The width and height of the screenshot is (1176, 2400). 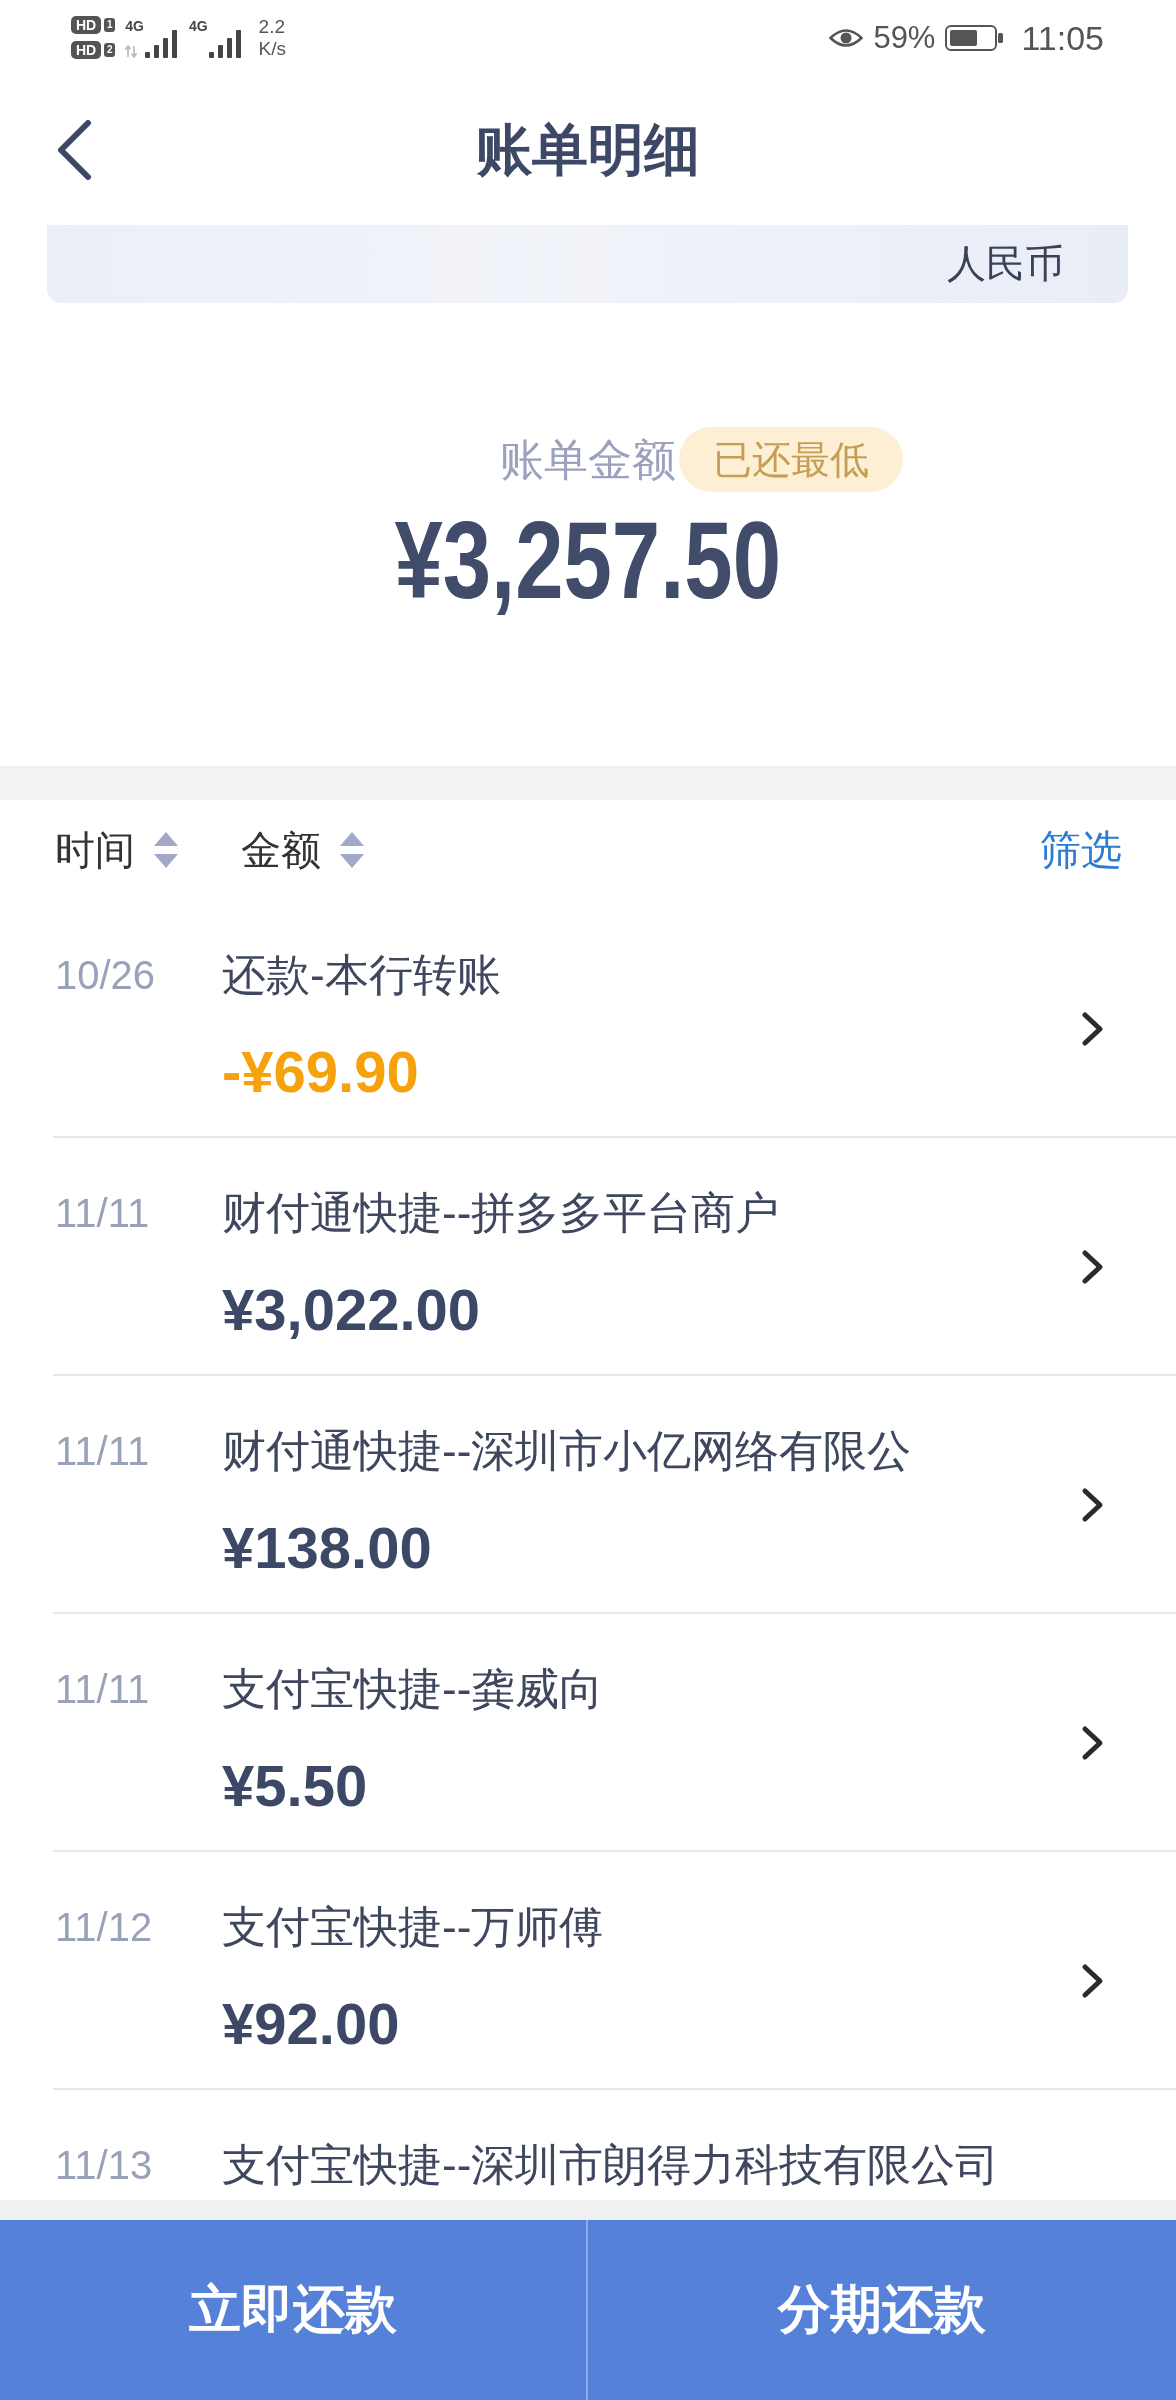 What do you see at coordinates (501, 1213) in the screenshot?
I see `transaction-title: 财付通快捷--拼多多平台商户` at bounding box center [501, 1213].